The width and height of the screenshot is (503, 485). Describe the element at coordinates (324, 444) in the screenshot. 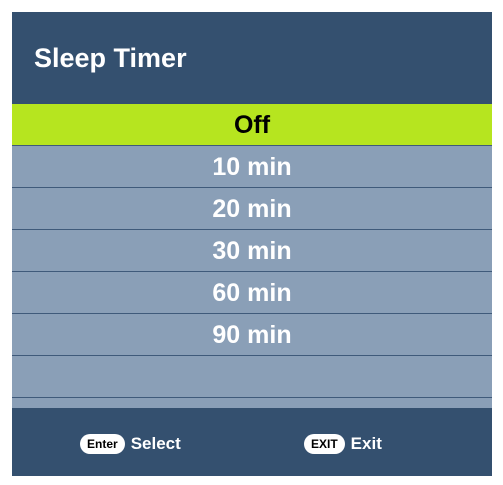

I see `exit-key-icon: EXIT` at that location.